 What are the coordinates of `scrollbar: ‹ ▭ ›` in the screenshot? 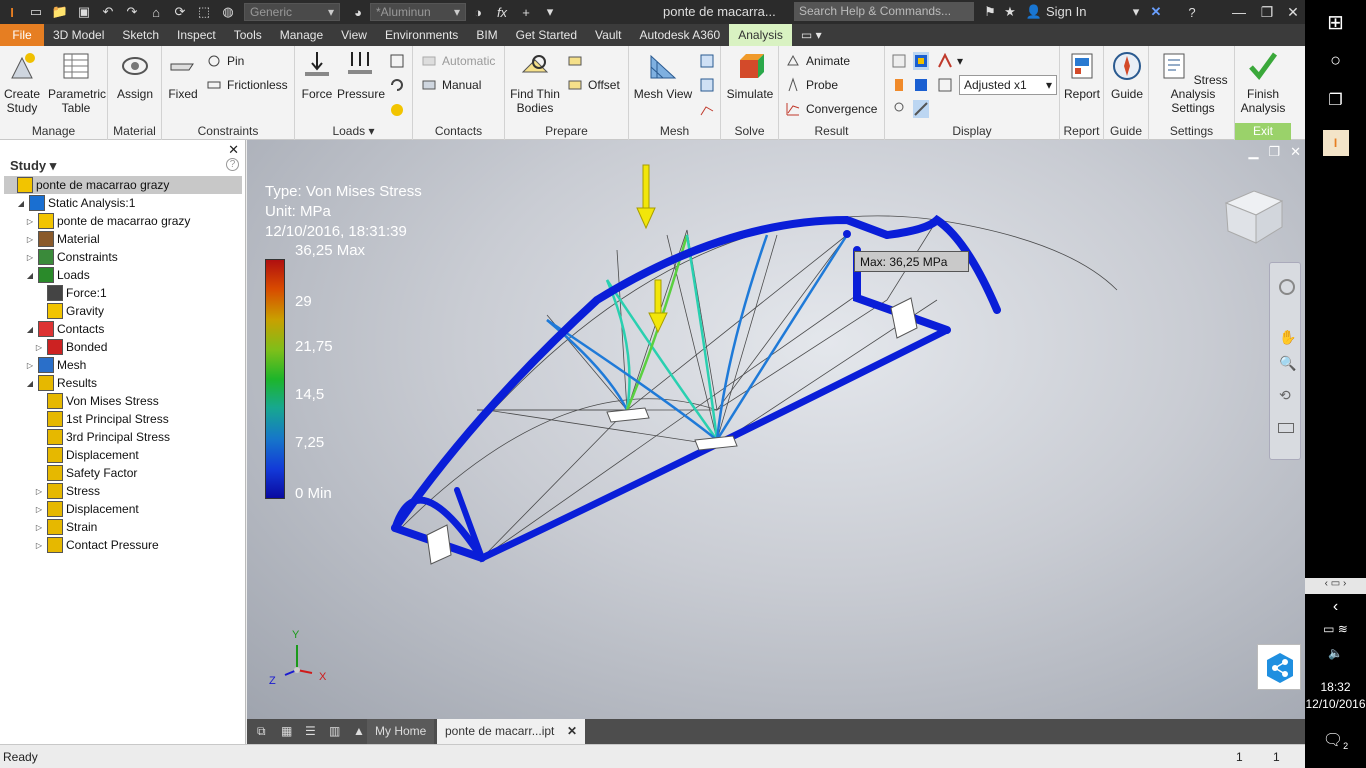 It's located at (1335, 586).